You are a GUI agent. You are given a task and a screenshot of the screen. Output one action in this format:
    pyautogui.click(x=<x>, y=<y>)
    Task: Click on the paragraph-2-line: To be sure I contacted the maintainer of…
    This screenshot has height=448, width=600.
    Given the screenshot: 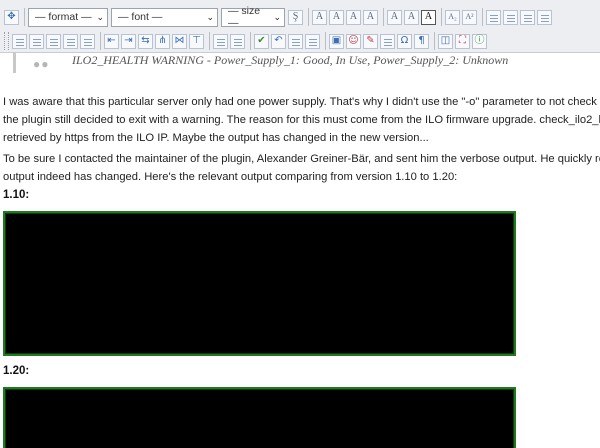 What is the action you would take?
    pyautogui.click(x=301, y=159)
    